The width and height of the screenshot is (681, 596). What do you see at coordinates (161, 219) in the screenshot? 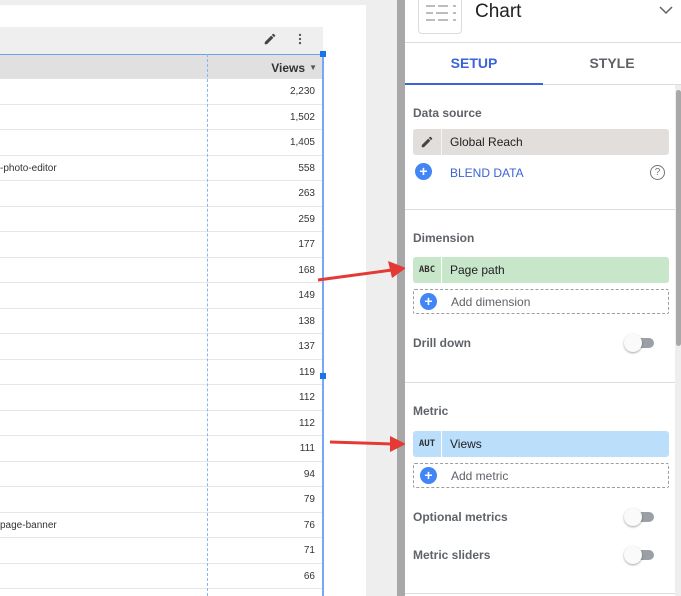
I see `table-row: 259` at bounding box center [161, 219].